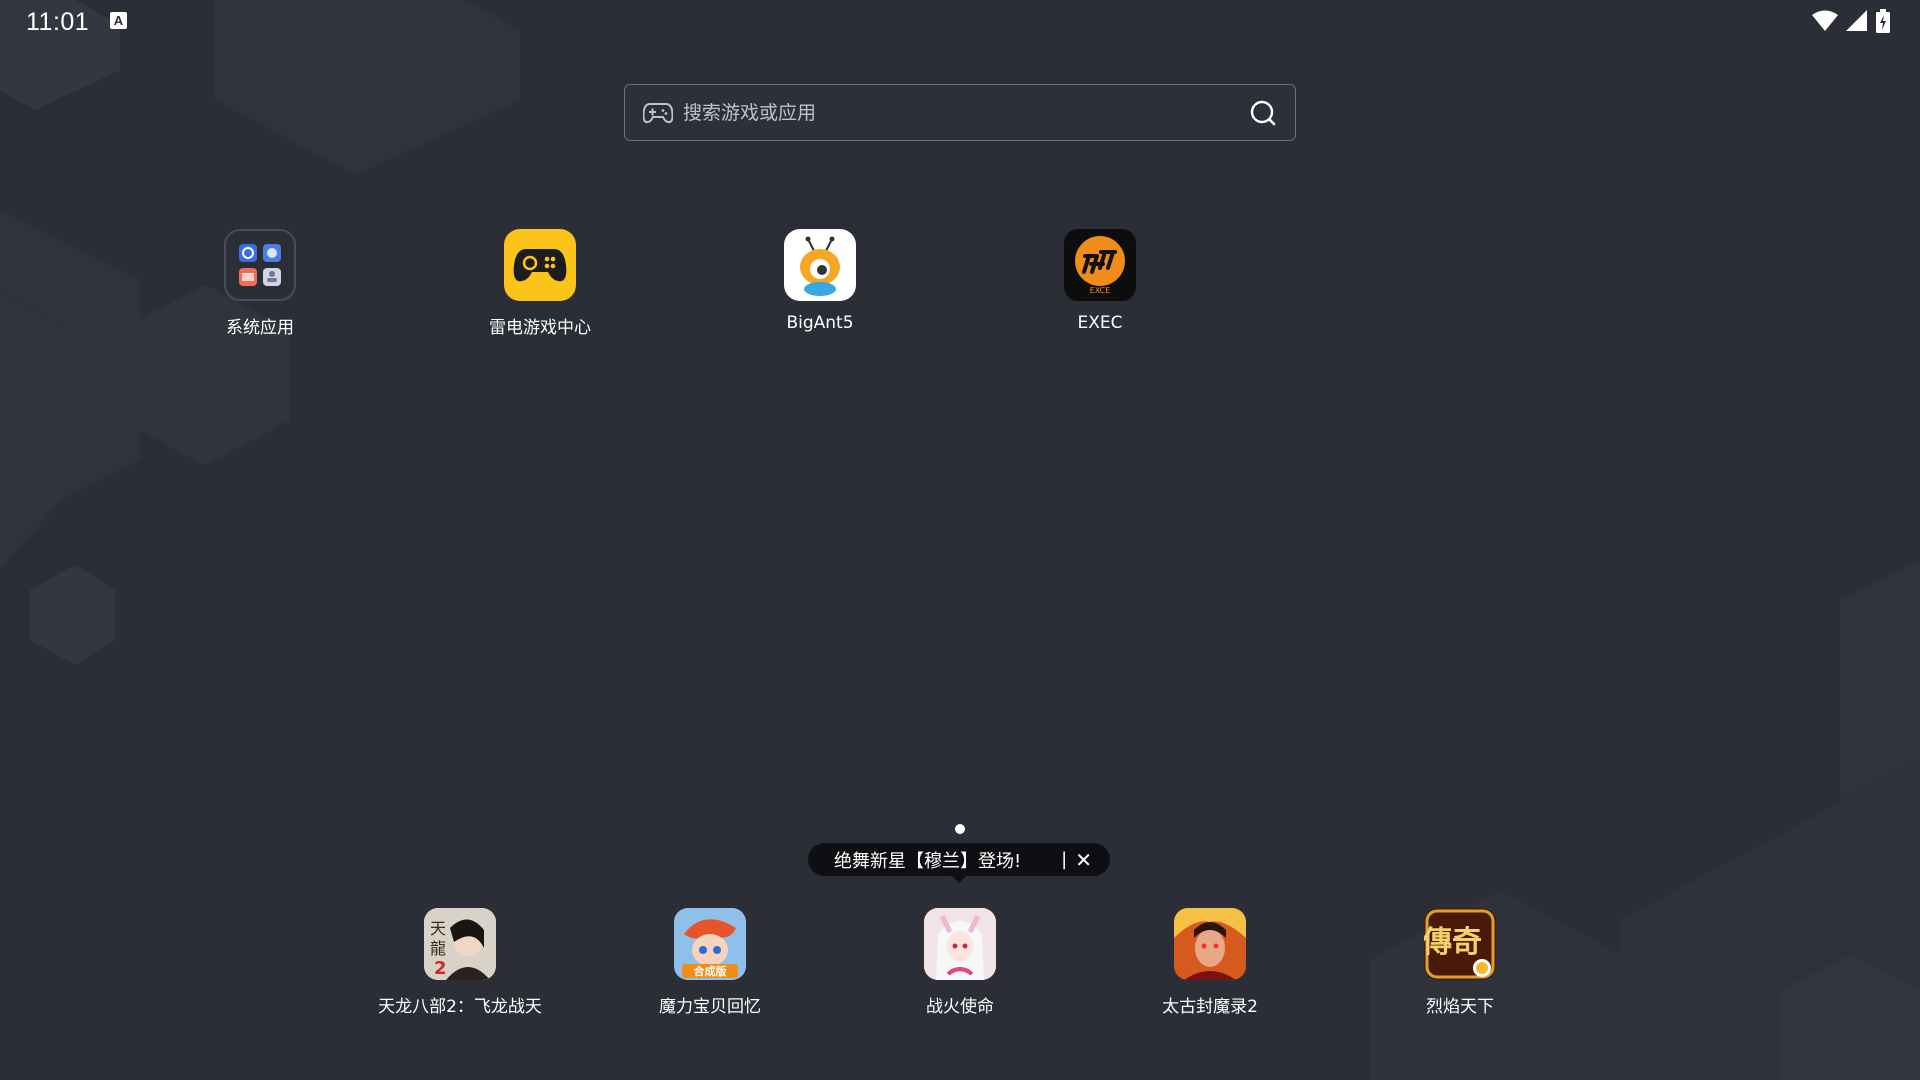 Image resolution: width=1920 pixels, height=1080 pixels. Describe the element at coordinates (1100, 323) in the screenshot. I see `app-label: EXEC` at that location.